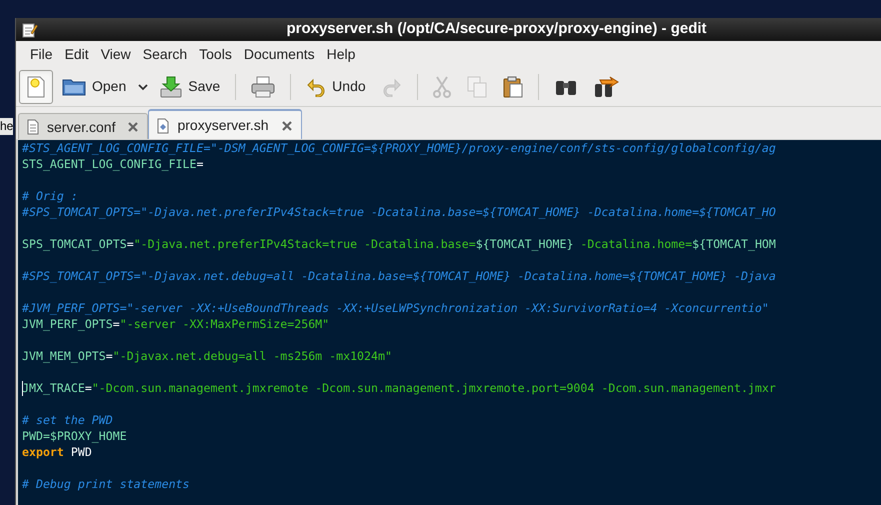 The image size is (881, 505). Describe the element at coordinates (7, 126) in the screenshot. I see `desktop-label: he` at that location.